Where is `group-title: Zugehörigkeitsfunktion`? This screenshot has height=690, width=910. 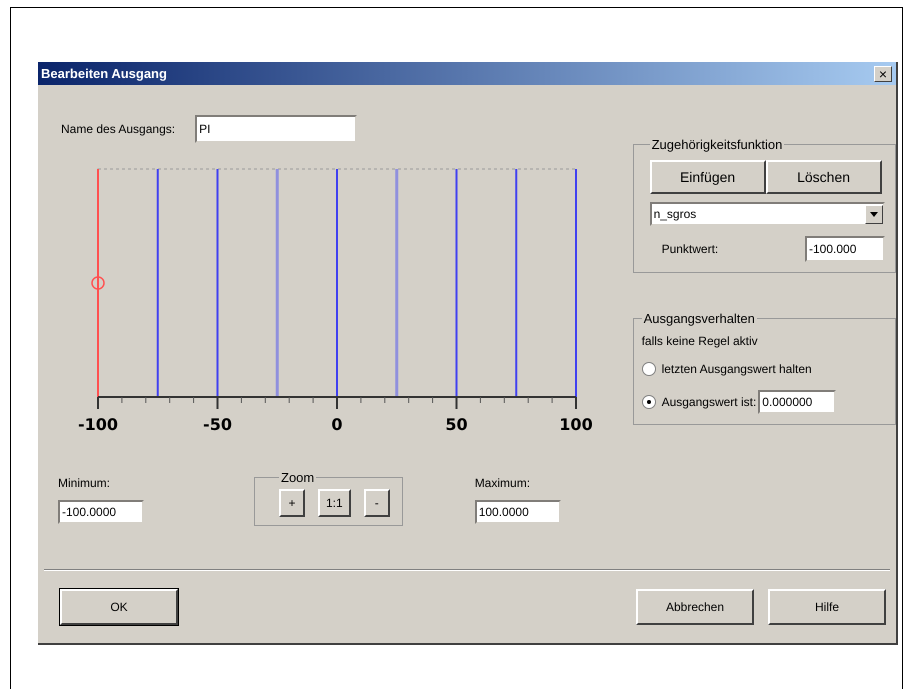 group-title: Zugehörigkeitsfunktion is located at coordinates (717, 144).